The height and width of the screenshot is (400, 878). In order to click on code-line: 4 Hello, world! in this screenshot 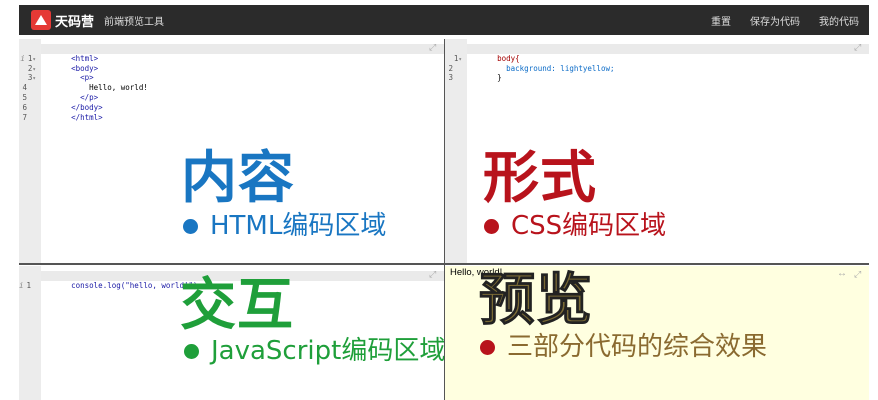, I will do `click(85, 88)`.